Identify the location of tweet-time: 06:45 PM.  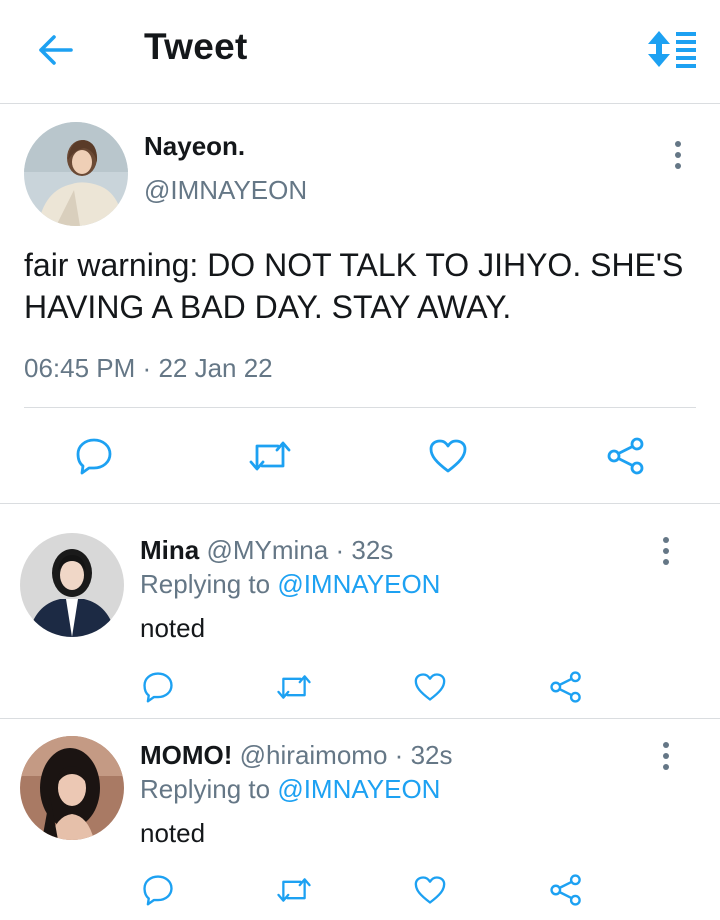
(80, 368).